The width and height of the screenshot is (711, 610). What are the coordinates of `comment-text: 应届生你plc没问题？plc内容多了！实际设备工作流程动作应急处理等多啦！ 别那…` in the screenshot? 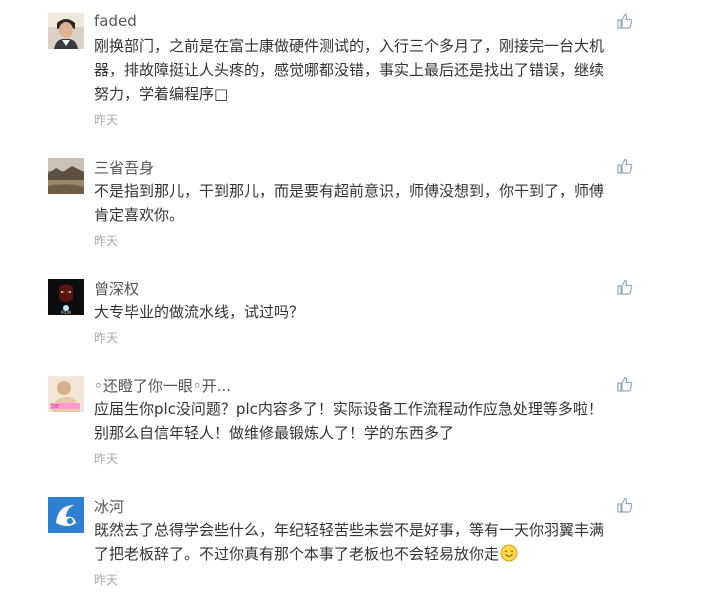 It's located at (374, 421).